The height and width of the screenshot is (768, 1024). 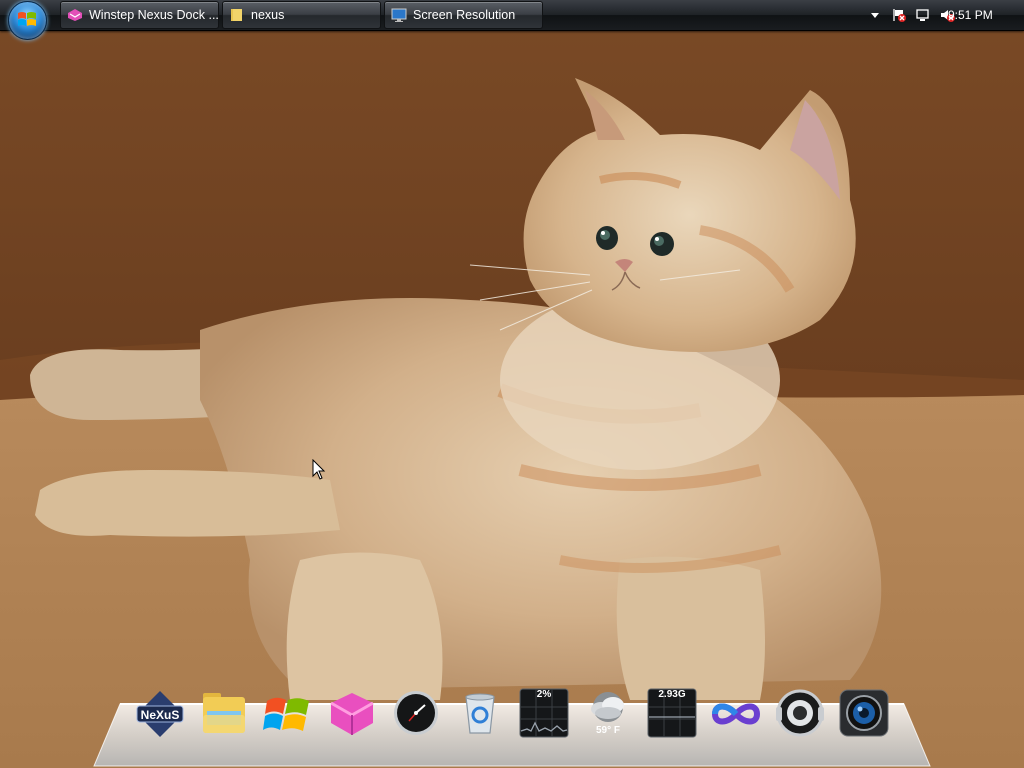 I want to click on dock-item-memory-meter: 2.93G, so click(x=672, y=714).